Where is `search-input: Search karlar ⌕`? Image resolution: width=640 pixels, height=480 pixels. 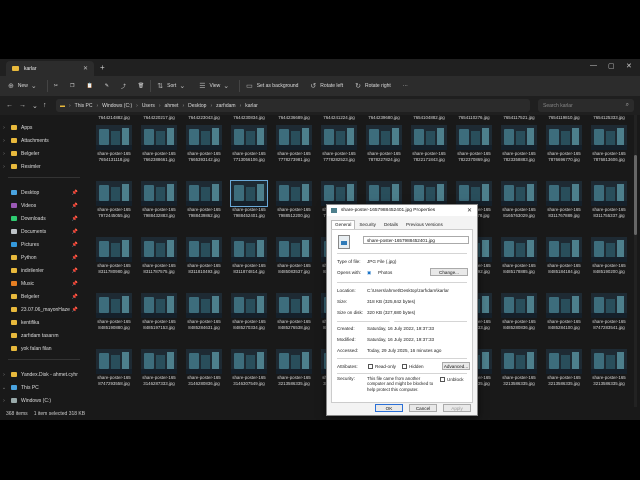
search-input: Search karlar ⌕ is located at coordinates (586, 105).